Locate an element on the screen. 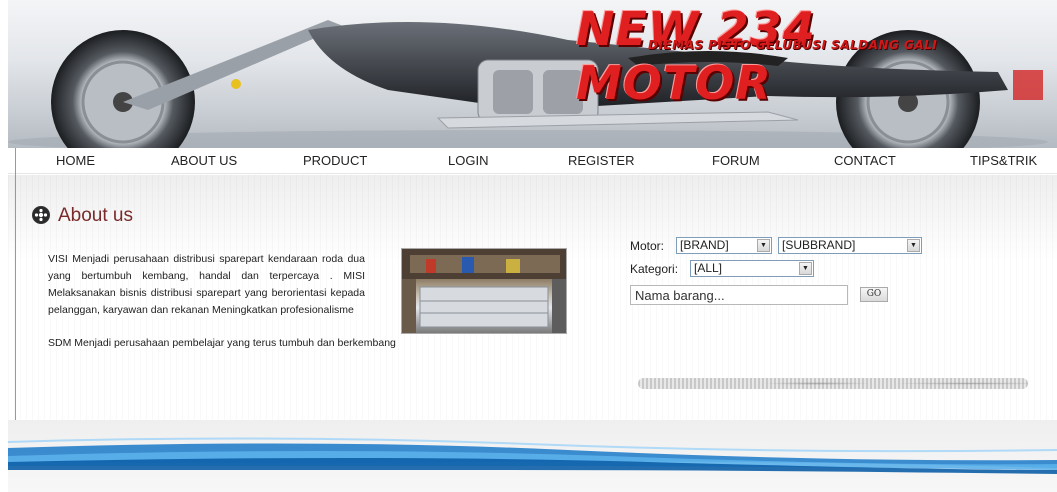 The width and height of the screenshot is (1057, 492). shop-photo is located at coordinates (484, 291).